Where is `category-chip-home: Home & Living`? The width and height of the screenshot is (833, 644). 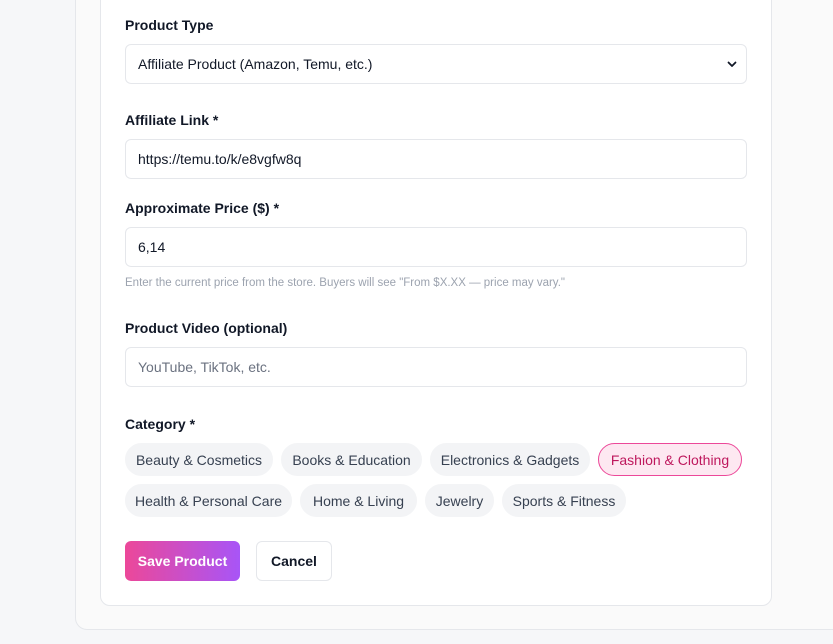 category-chip-home: Home & Living is located at coordinates (358, 500).